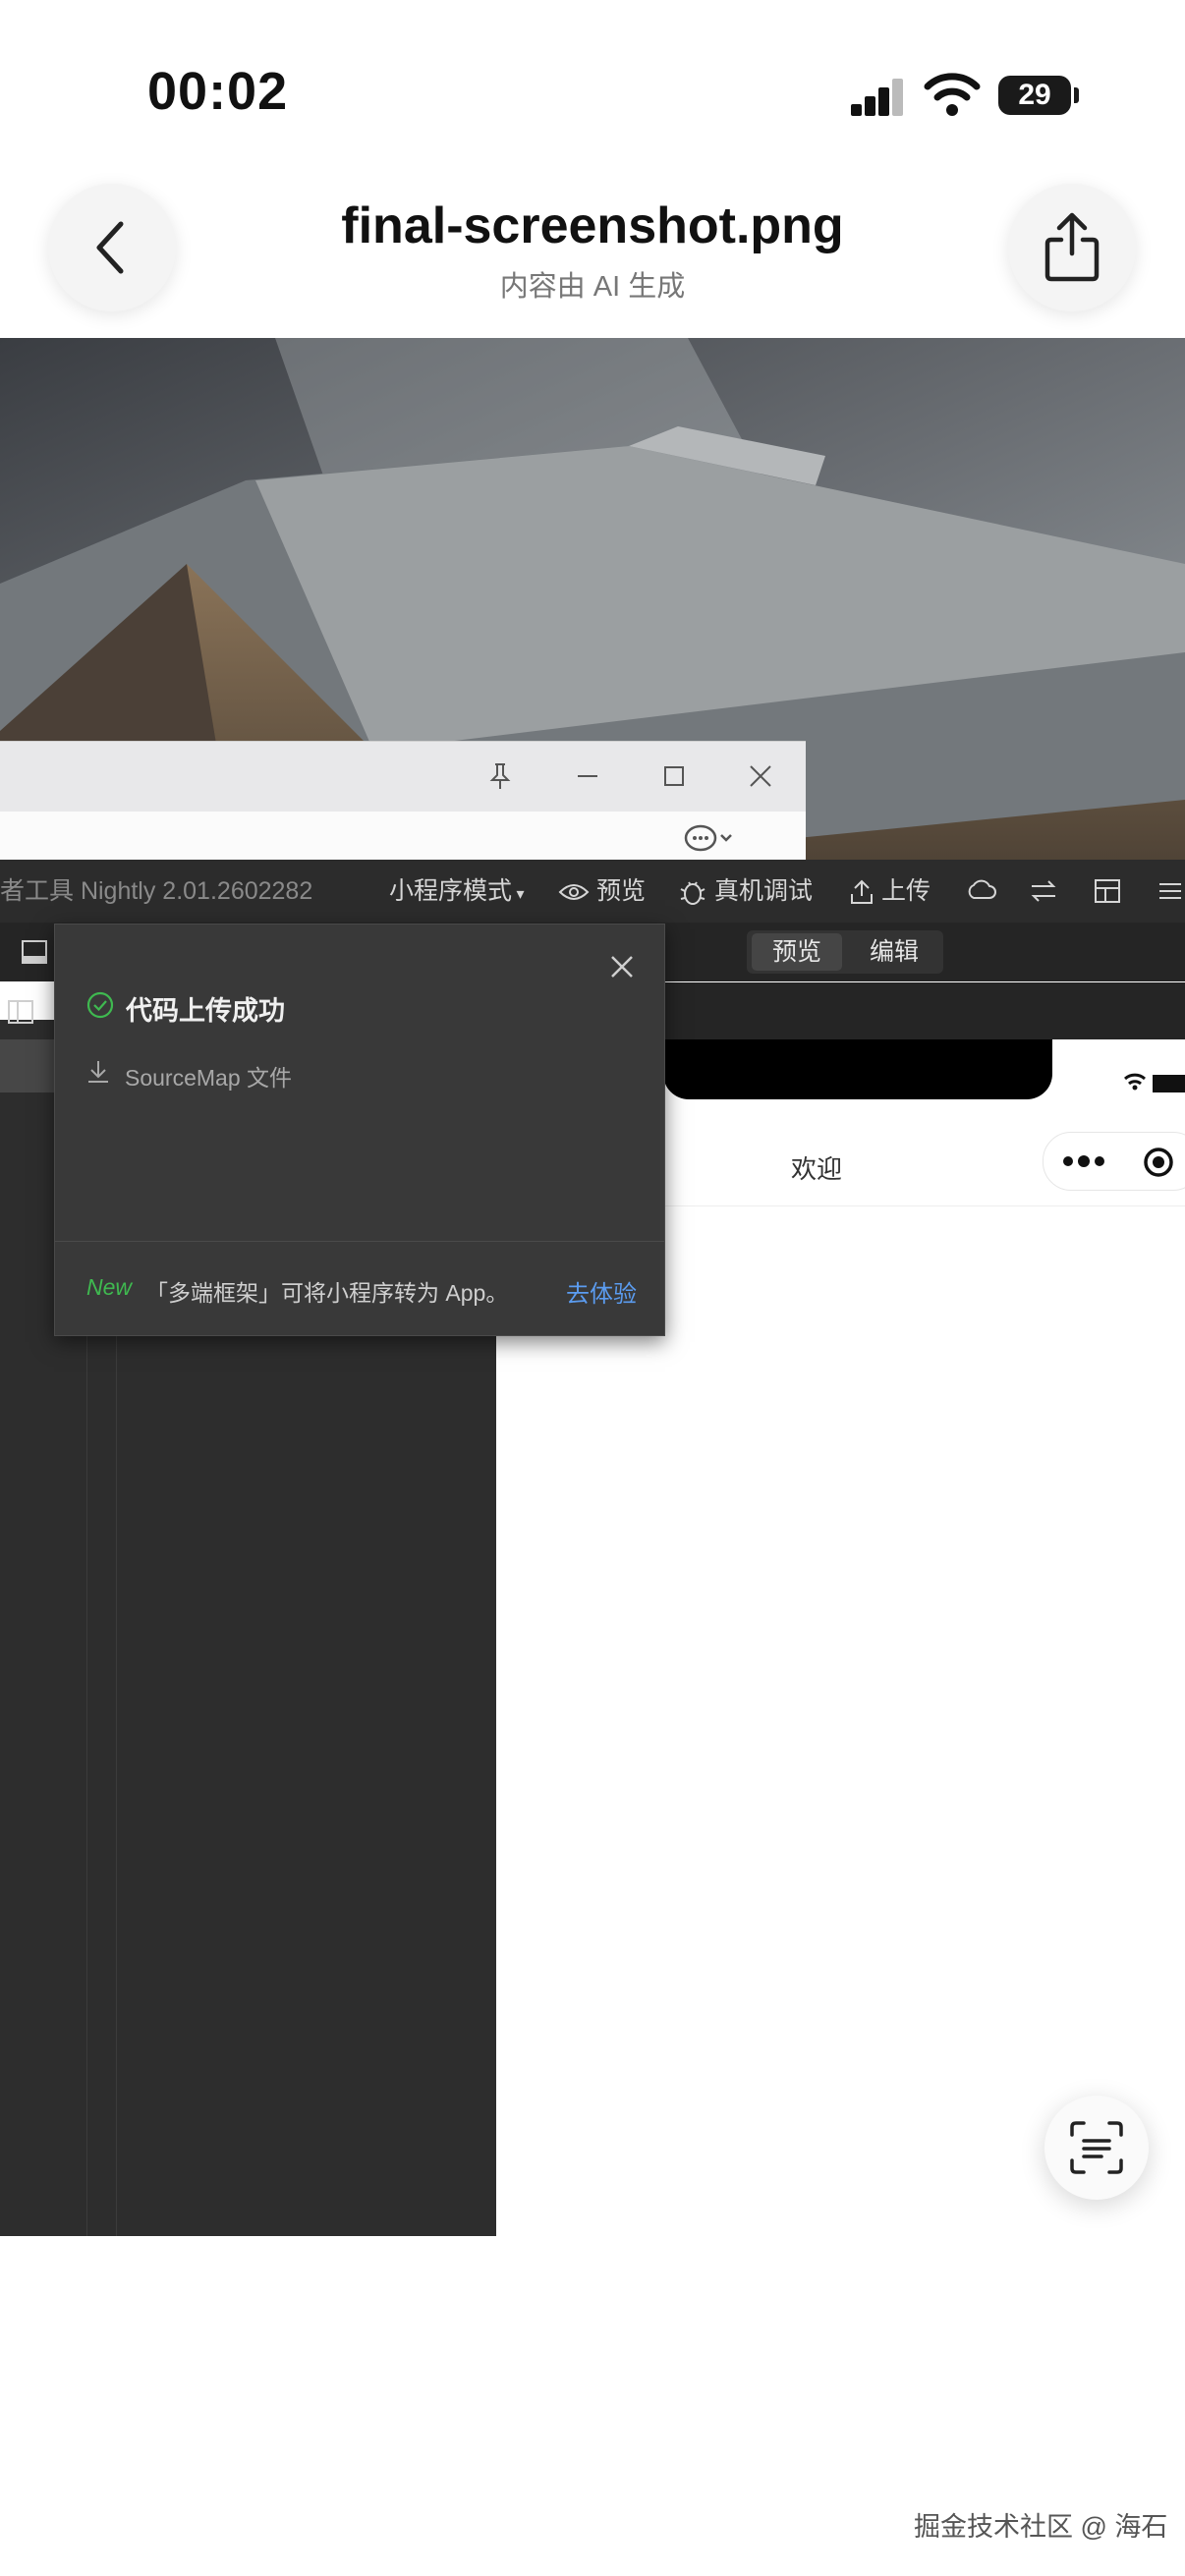  Describe the element at coordinates (982, 891) in the screenshot. I see `cloud-icon` at that location.